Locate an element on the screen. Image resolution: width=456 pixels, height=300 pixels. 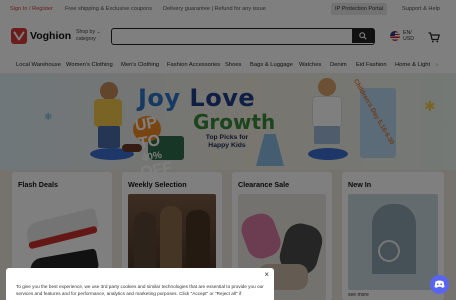
chat-support-button is located at coordinates (439, 284).